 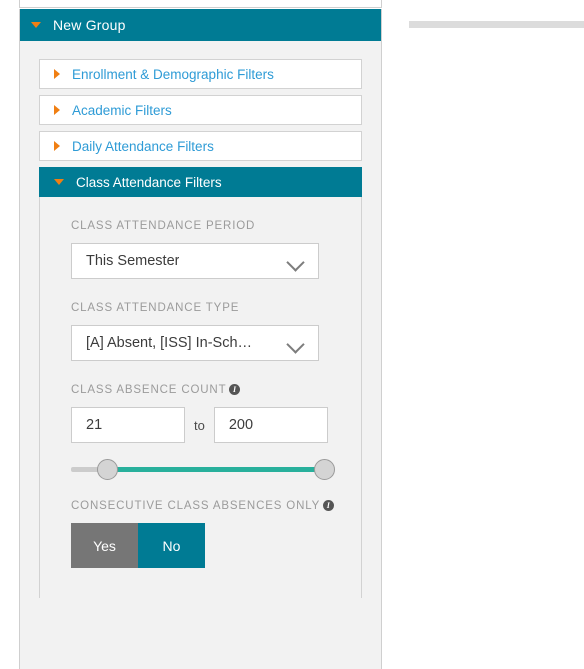 I want to click on toggle-option-yes-label: Yes, so click(x=104, y=545).